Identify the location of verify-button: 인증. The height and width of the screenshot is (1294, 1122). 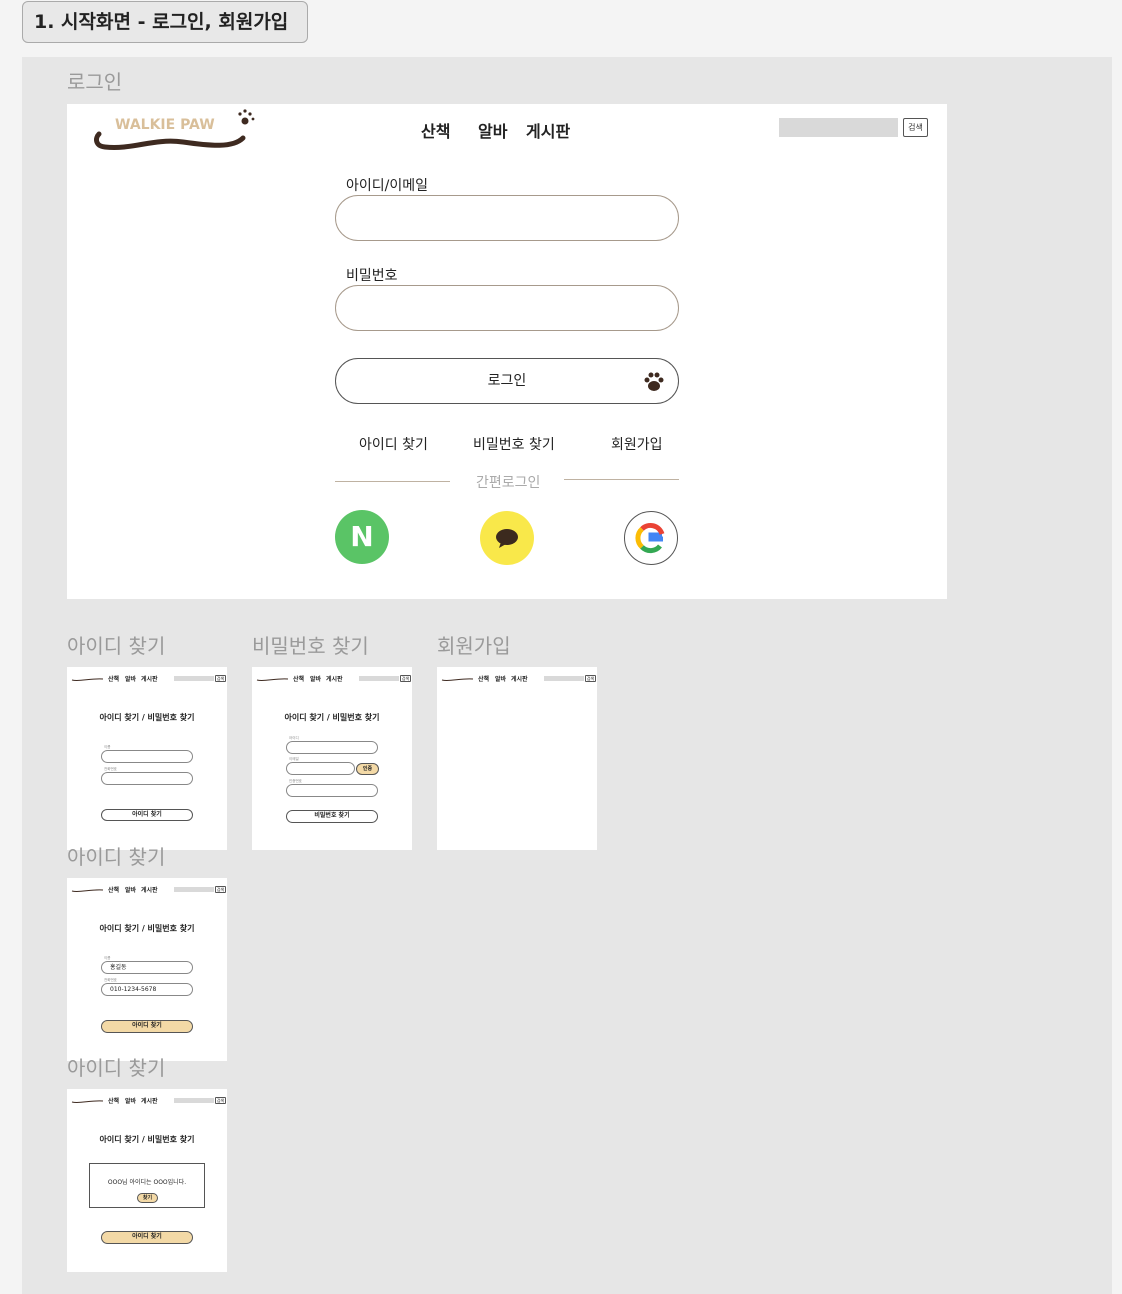
(367, 769).